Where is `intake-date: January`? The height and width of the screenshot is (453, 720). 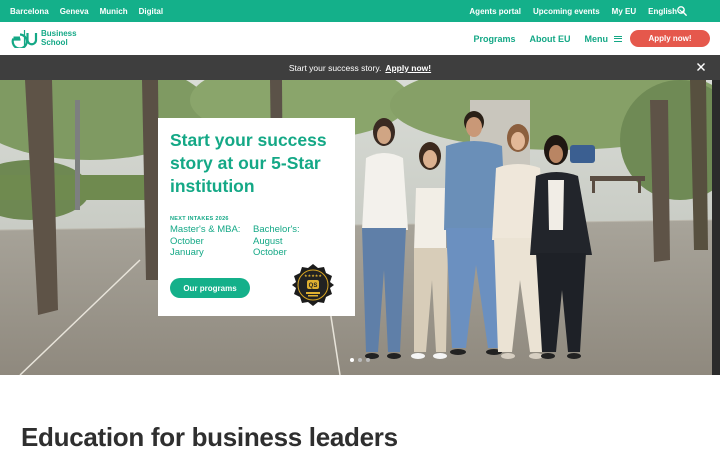 intake-date: January is located at coordinates (187, 252).